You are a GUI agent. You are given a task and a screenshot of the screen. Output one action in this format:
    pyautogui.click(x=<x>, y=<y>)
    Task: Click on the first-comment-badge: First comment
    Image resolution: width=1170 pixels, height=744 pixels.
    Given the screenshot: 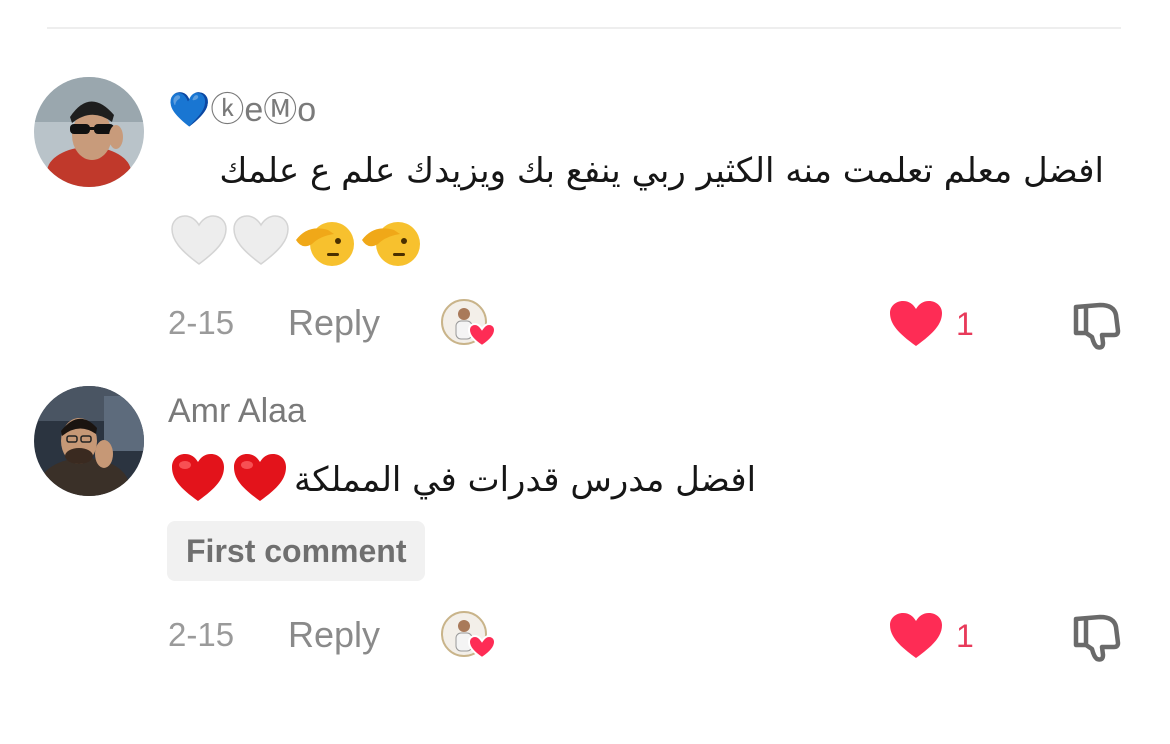 What is the action you would take?
    pyautogui.click(x=296, y=551)
    